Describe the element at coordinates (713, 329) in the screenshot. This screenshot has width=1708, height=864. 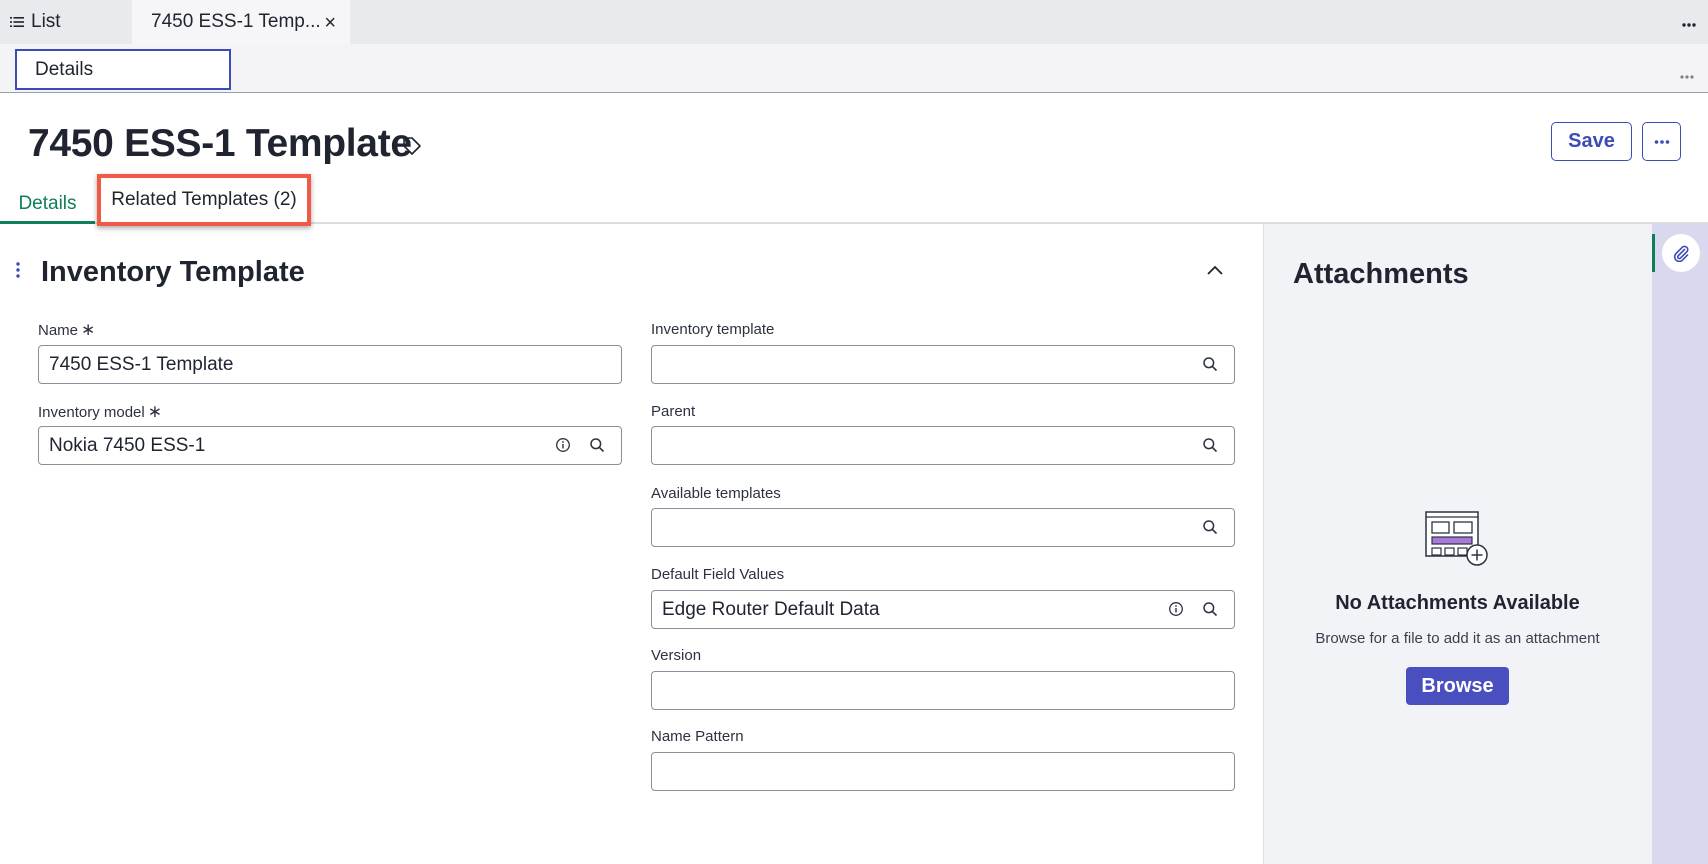
I see `inventory-template-label: Inventory template` at that location.